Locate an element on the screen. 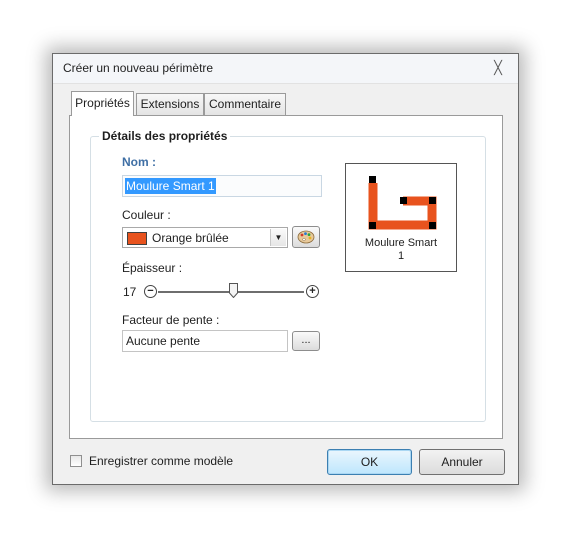  preview-label-line1: Moulure Smart is located at coordinates (401, 243).